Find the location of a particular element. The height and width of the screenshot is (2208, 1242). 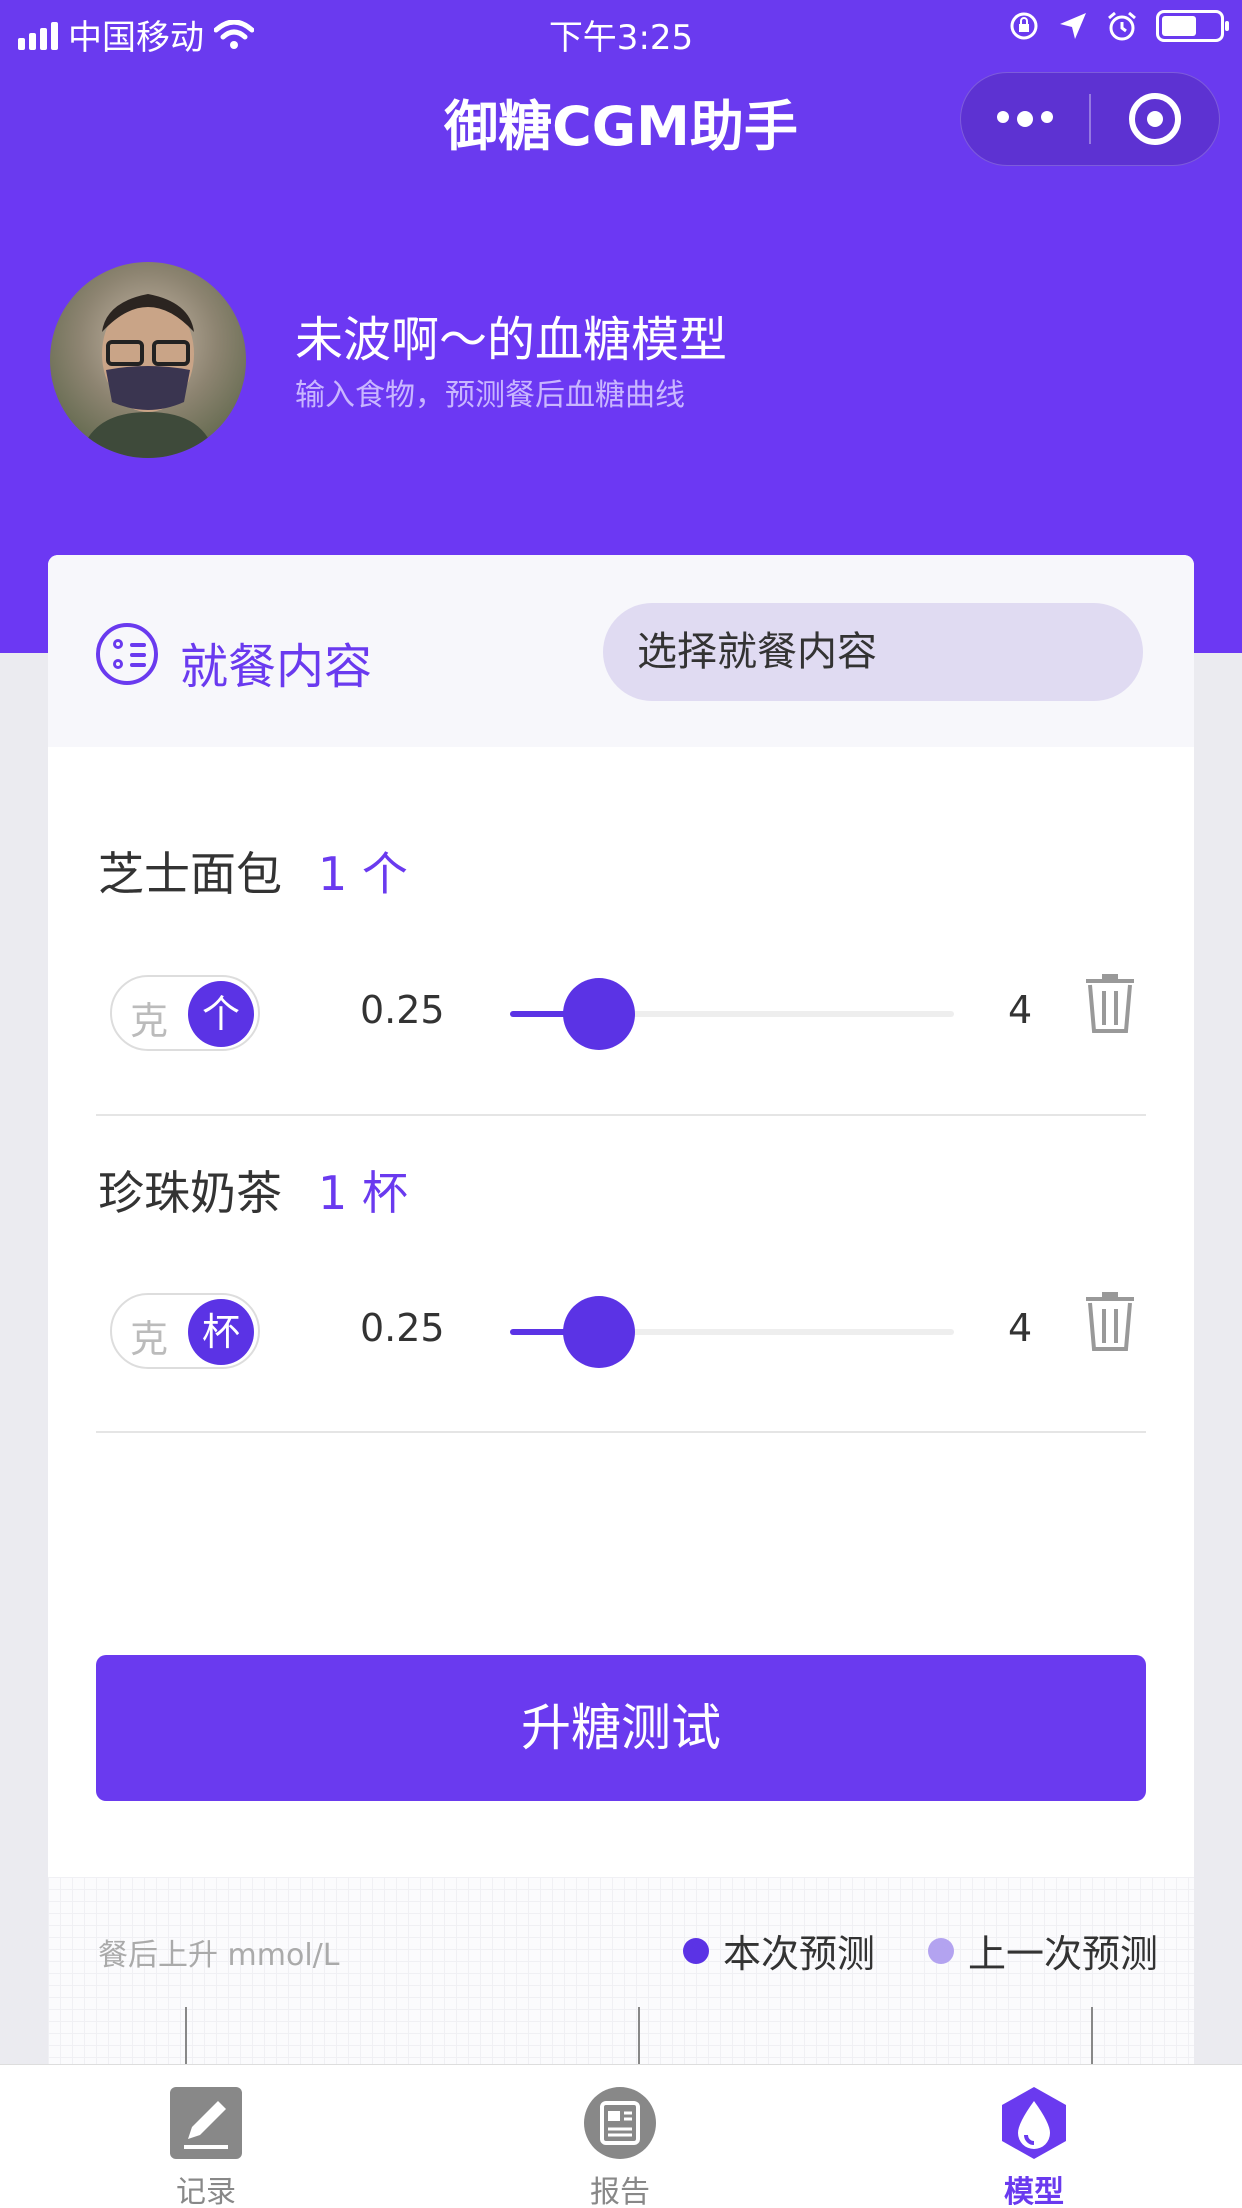

report-icon is located at coordinates (620, 2123).